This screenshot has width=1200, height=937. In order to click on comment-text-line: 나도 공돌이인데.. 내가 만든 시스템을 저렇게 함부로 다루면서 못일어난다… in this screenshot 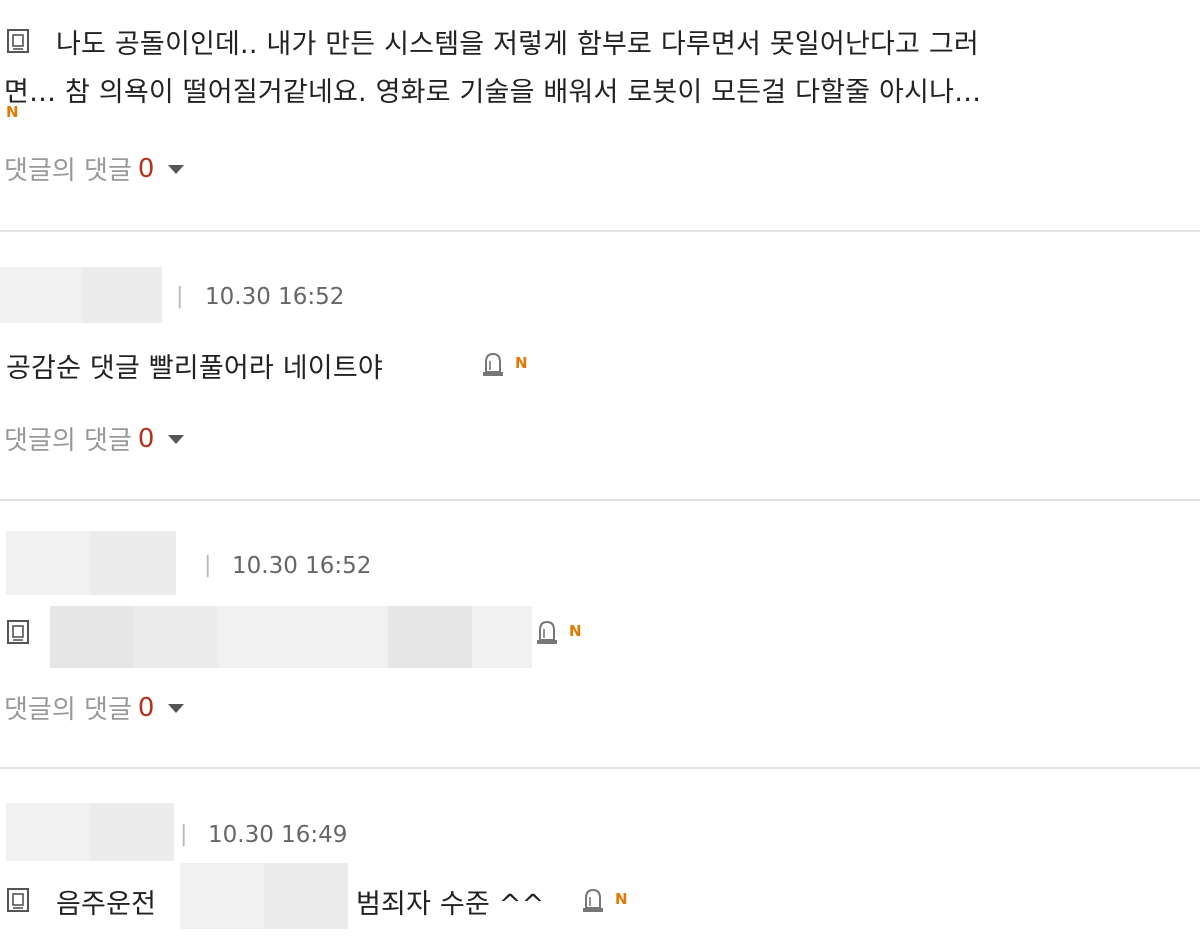, I will do `click(517, 44)`.